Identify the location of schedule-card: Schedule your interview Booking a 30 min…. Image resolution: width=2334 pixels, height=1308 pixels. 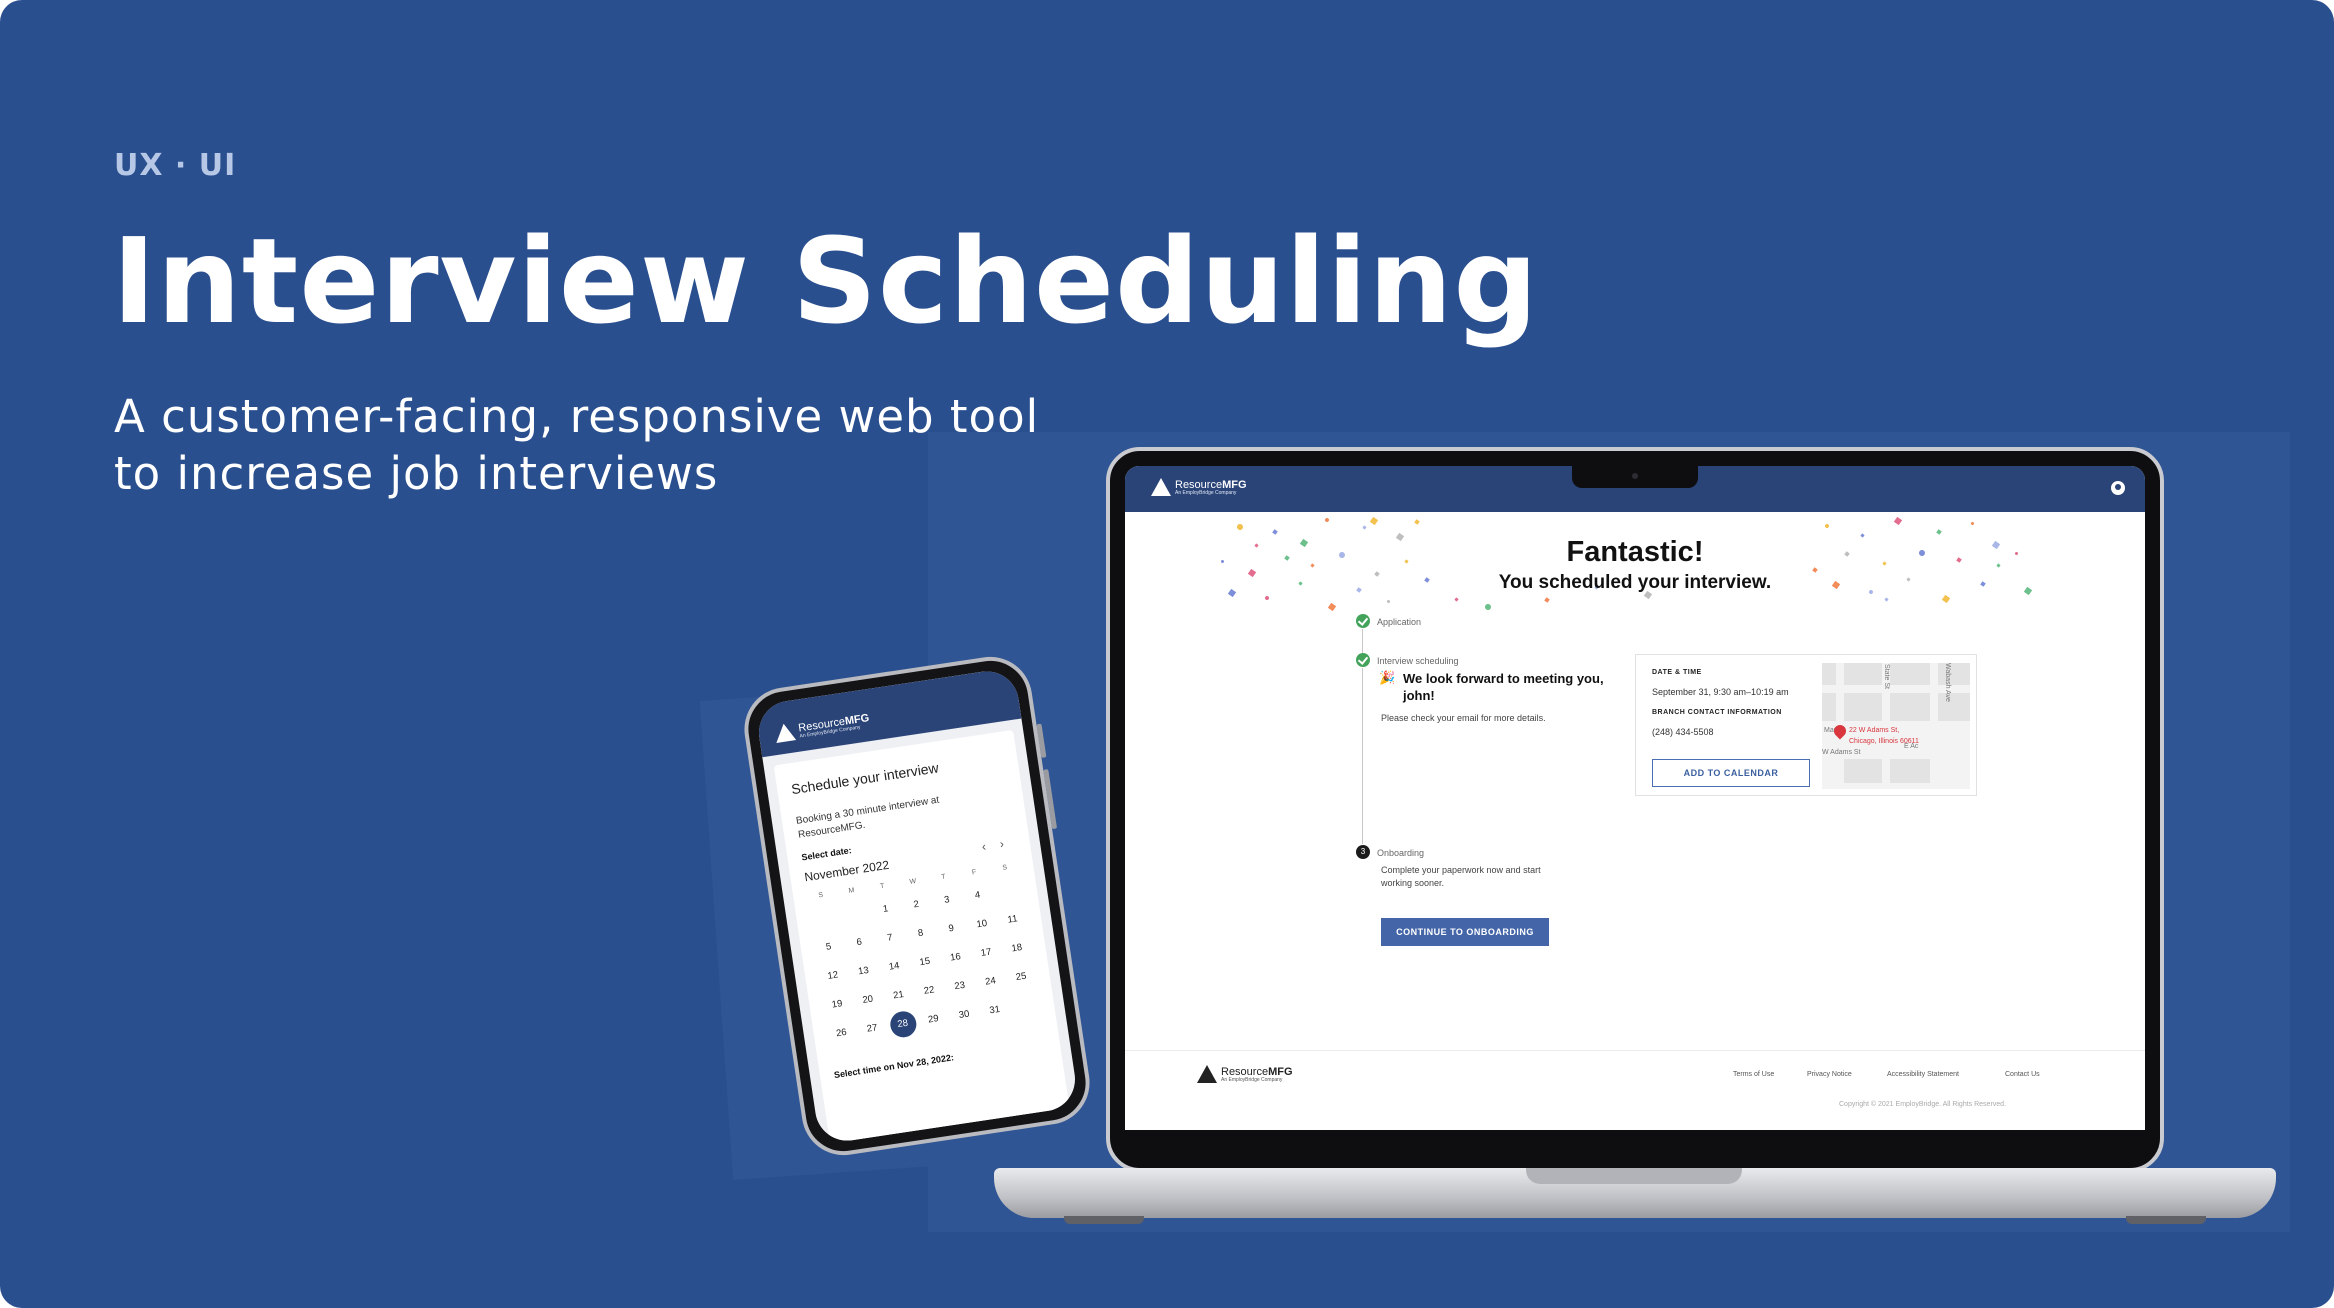
(923, 937).